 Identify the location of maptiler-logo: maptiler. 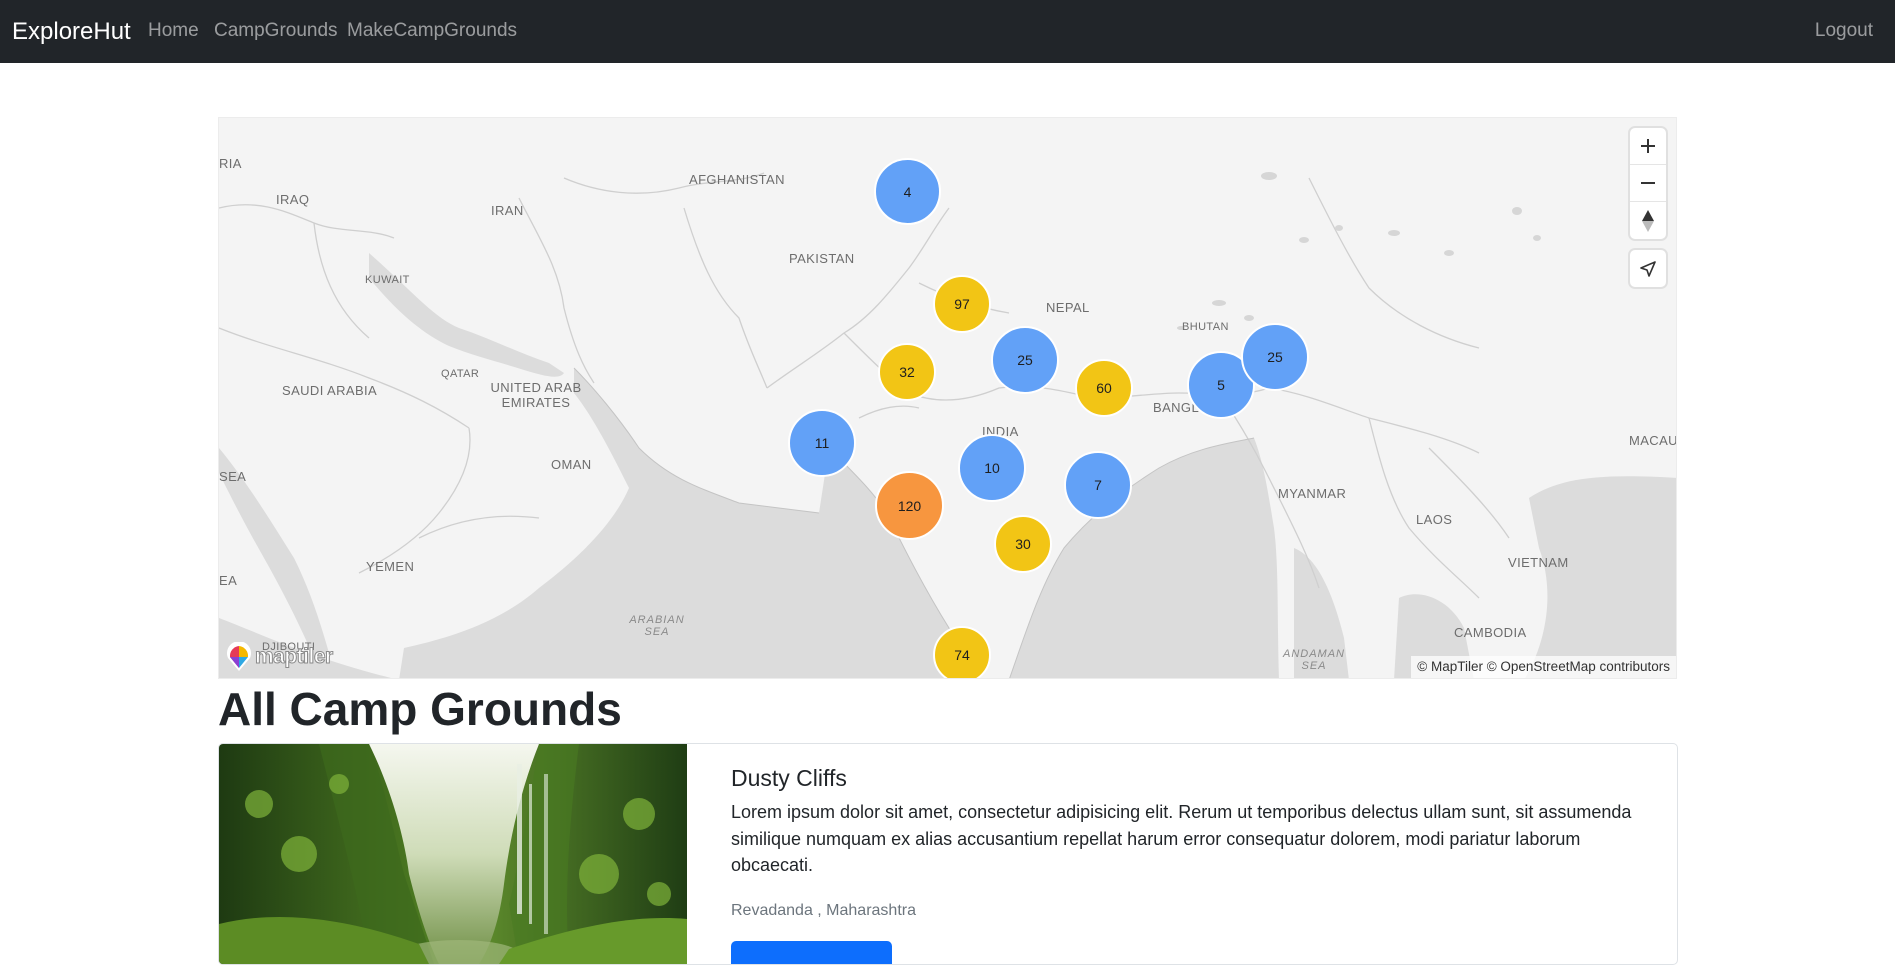
(279, 657).